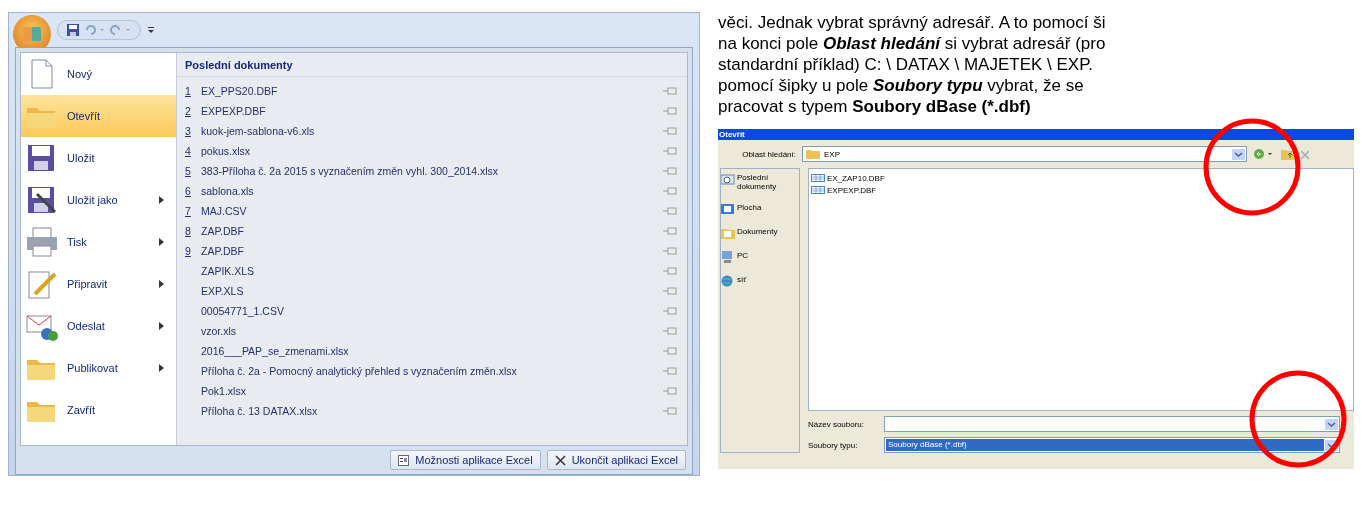 This screenshot has width=1362, height=530. What do you see at coordinates (768, 154) in the screenshot?
I see `look-in-label: Oblast hledání:` at bounding box center [768, 154].